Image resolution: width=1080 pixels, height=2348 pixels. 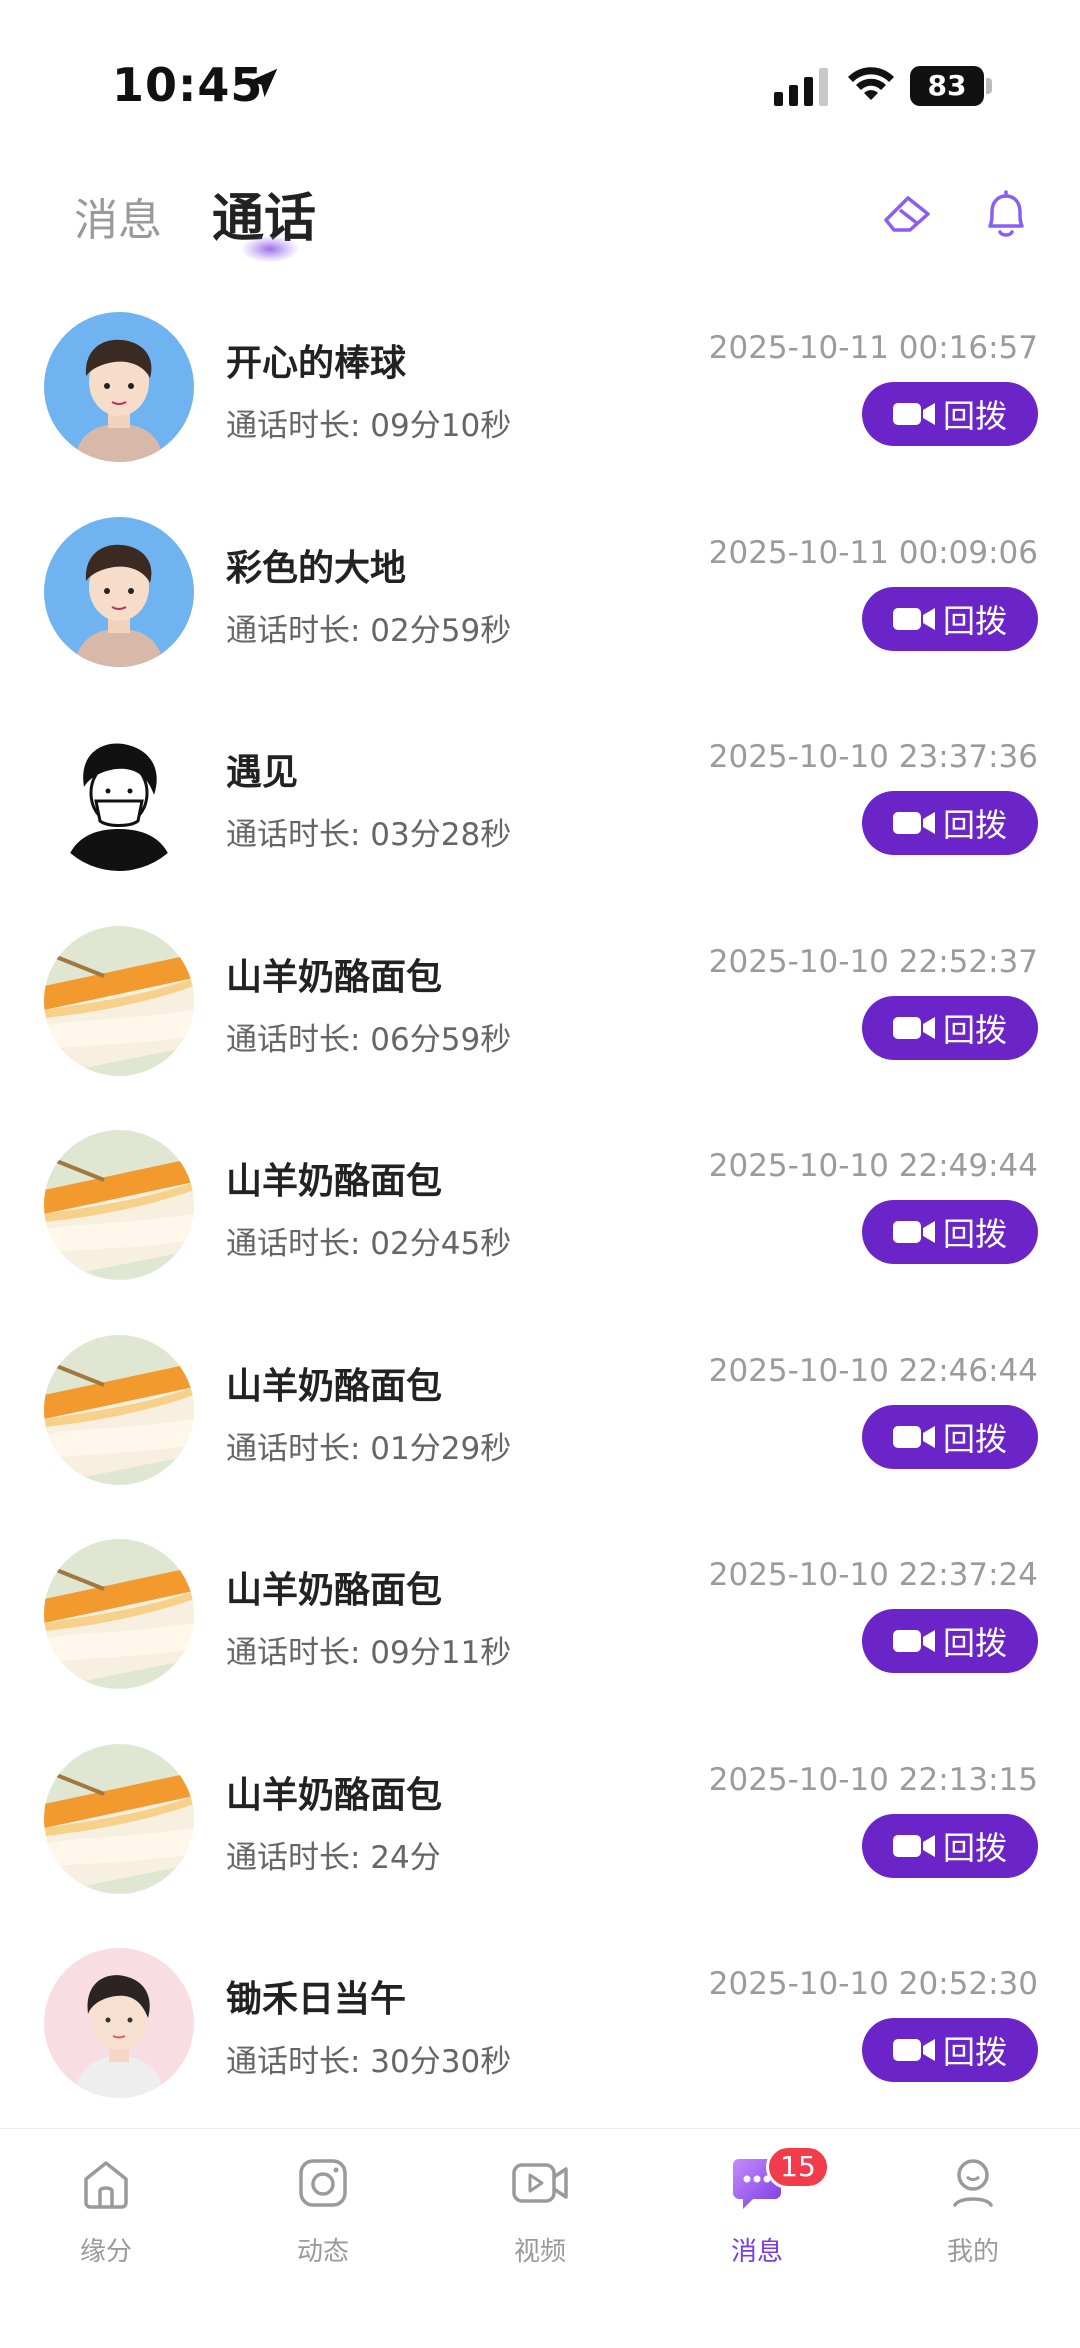 I want to click on eraser-icon, so click(x=908, y=214).